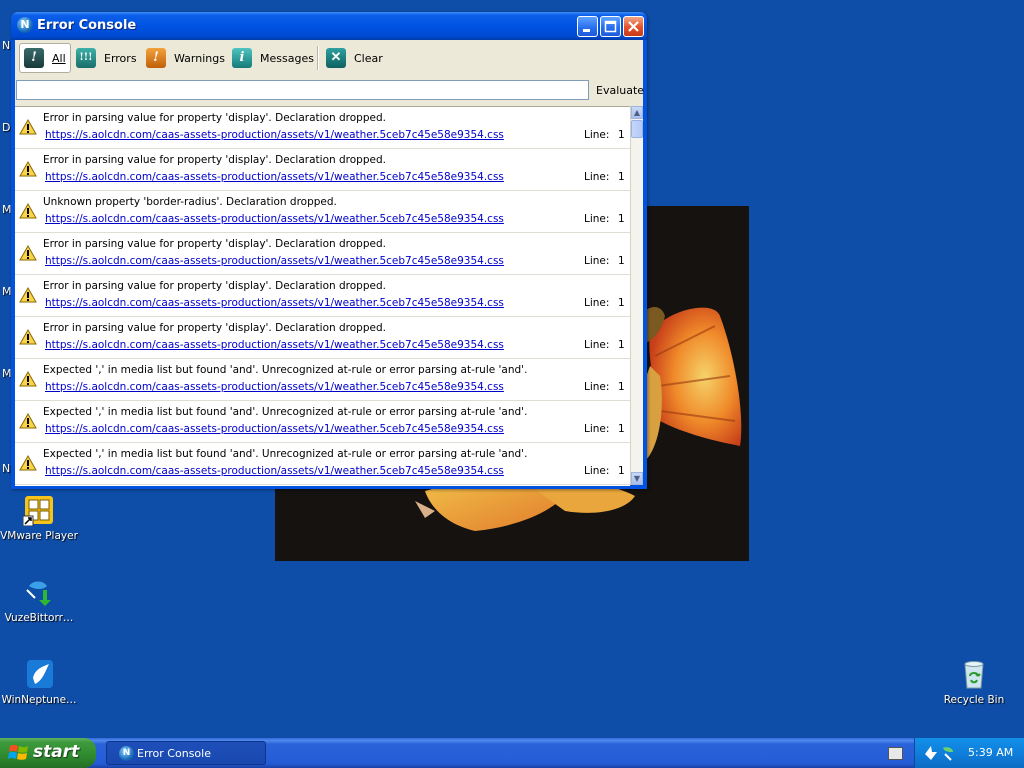 The height and width of the screenshot is (768, 1024). Describe the element at coordinates (352, 58) in the screenshot. I see `clear-button: ✕ Clear` at that location.